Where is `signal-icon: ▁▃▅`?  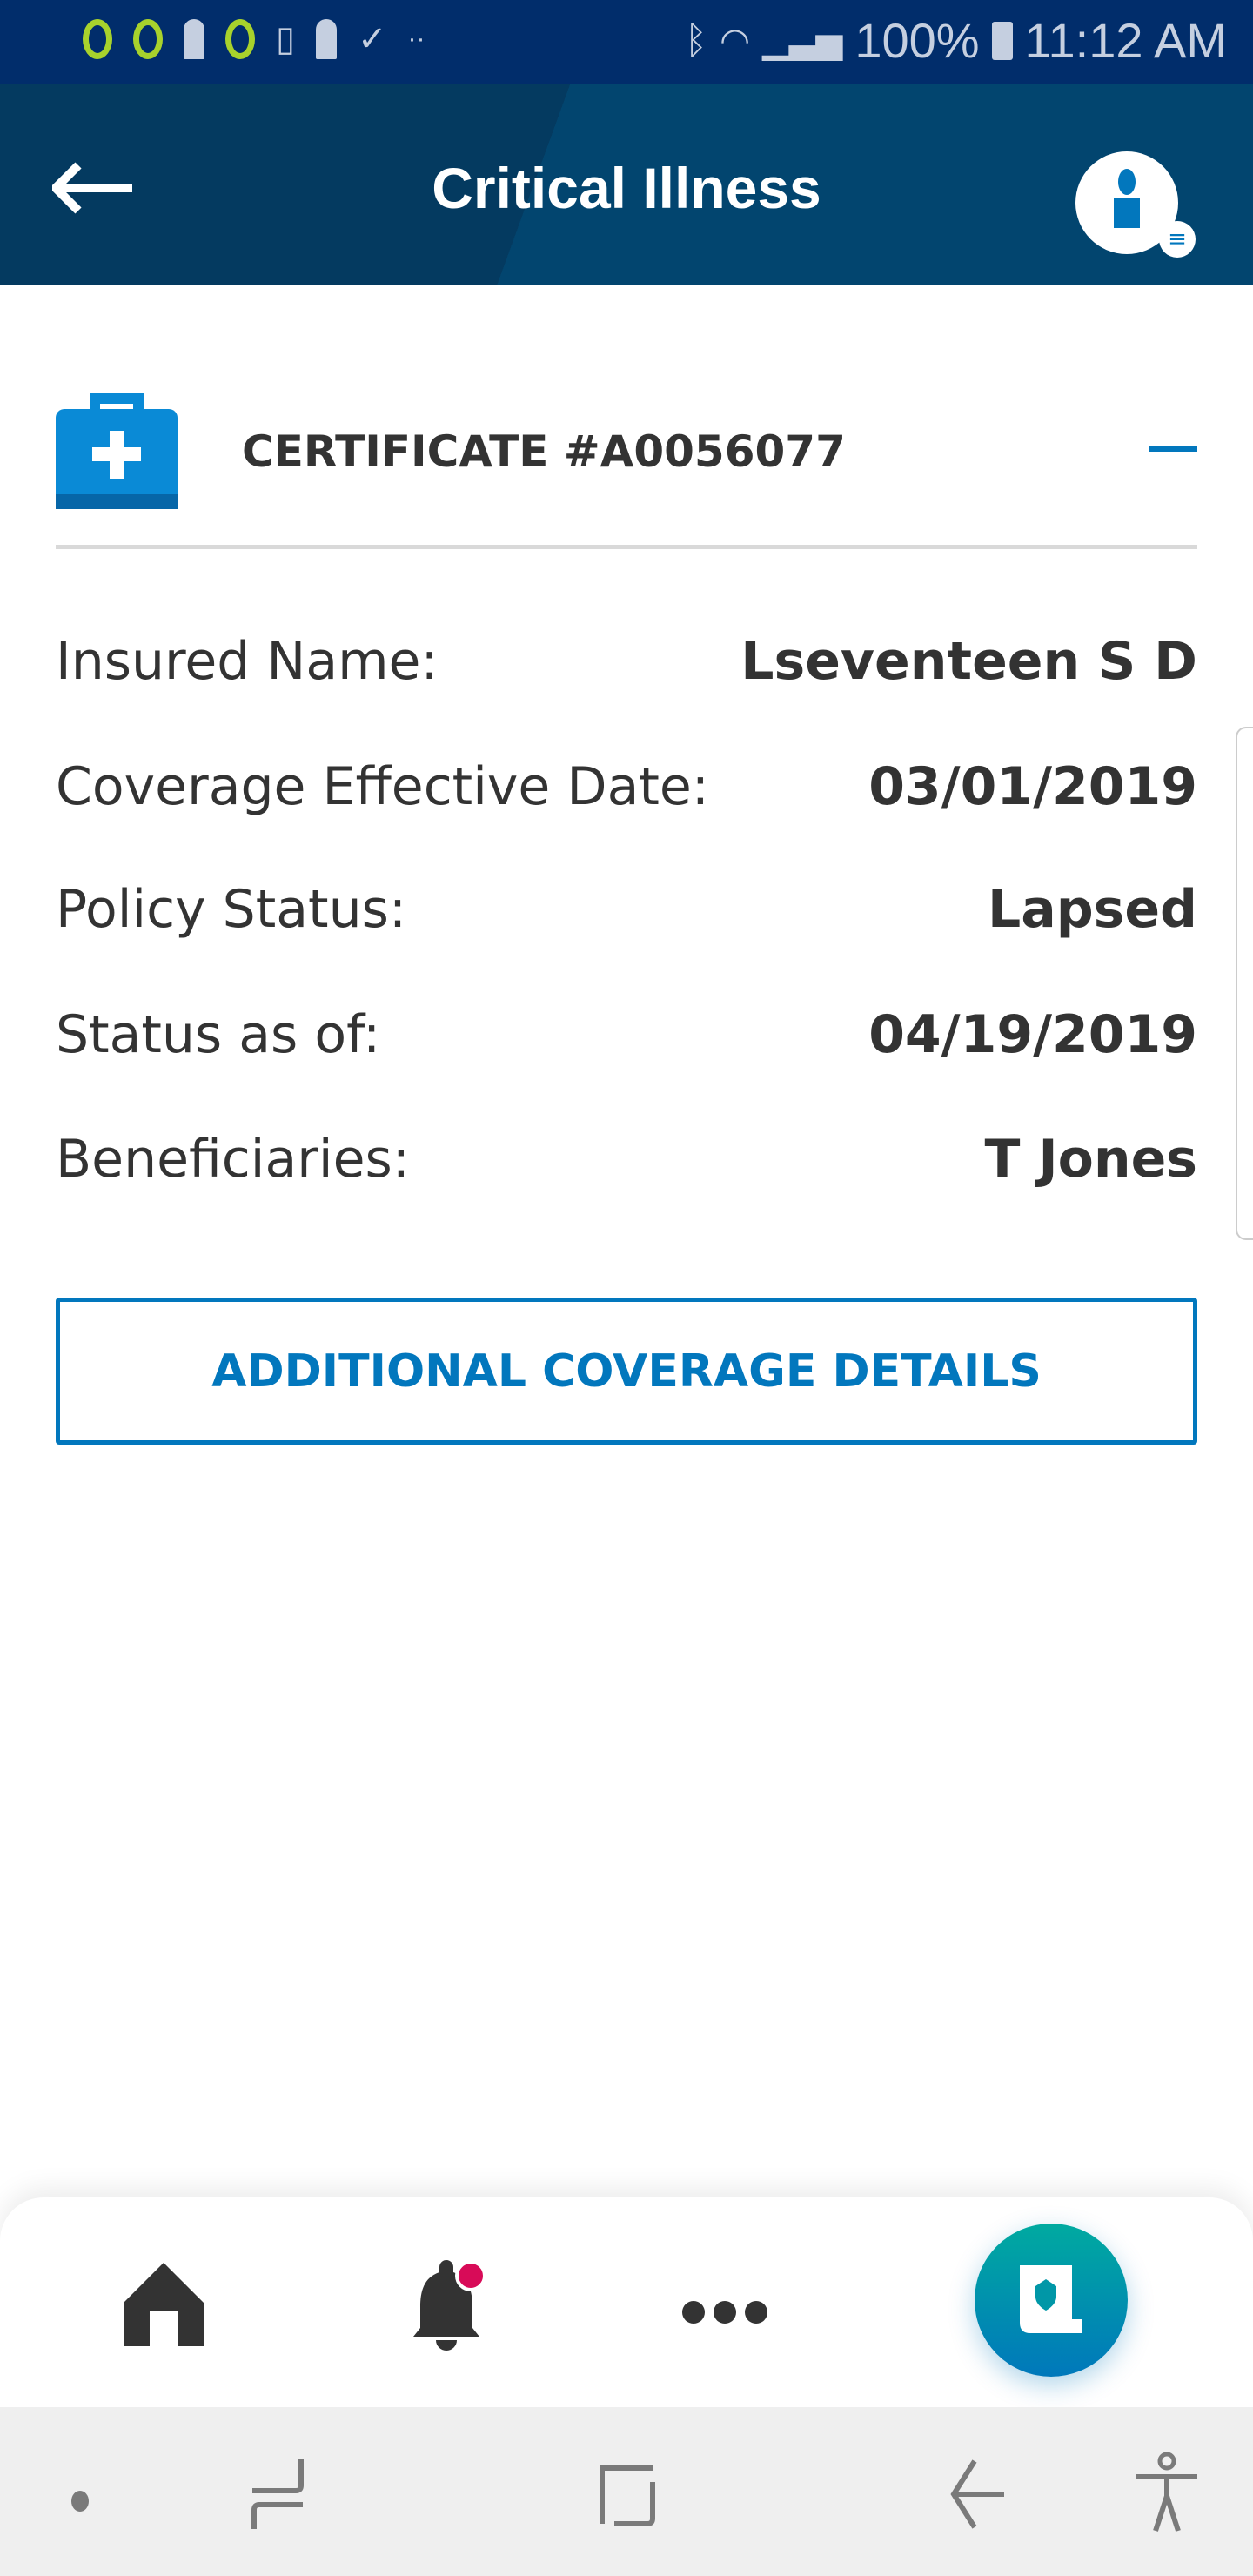
signal-icon: ▁▃▅ is located at coordinates (802, 40).